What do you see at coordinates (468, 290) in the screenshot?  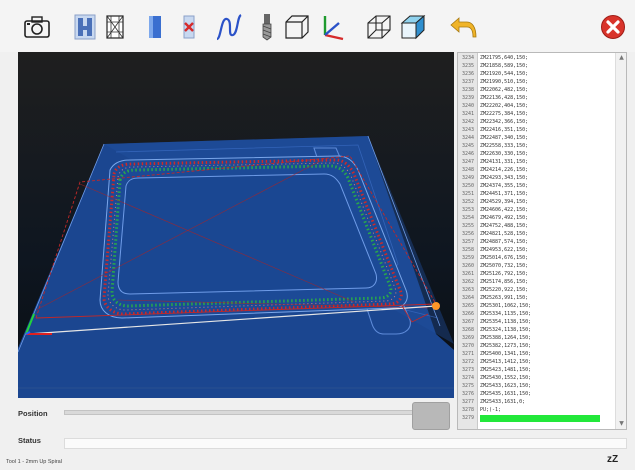 I see `line-number: 3263` at bounding box center [468, 290].